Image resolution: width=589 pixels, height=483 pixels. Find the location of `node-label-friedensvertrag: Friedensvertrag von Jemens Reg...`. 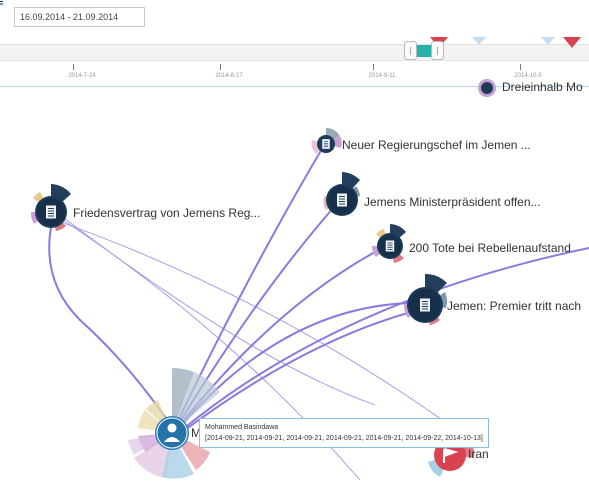

node-label-friedensvertrag: Friedensvertrag von Jemens Reg... is located at coordinates (166, 213).